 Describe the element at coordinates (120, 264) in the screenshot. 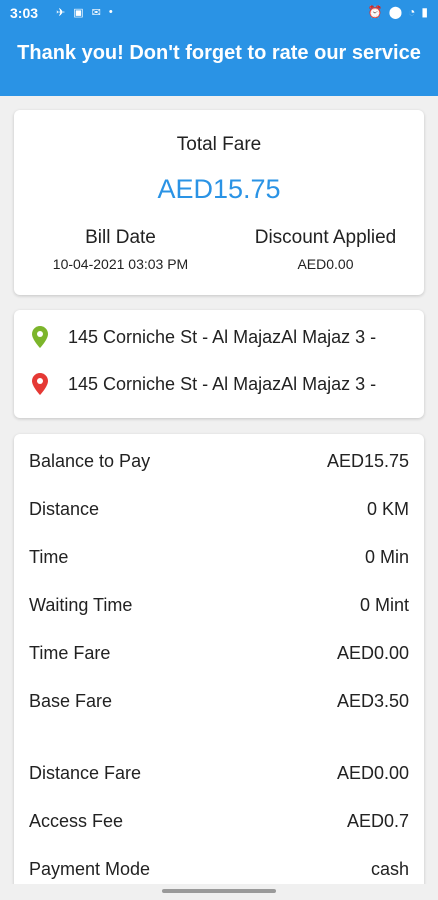

I see `bill-date-value: 10-04-2021 03:03 PM` at that location.